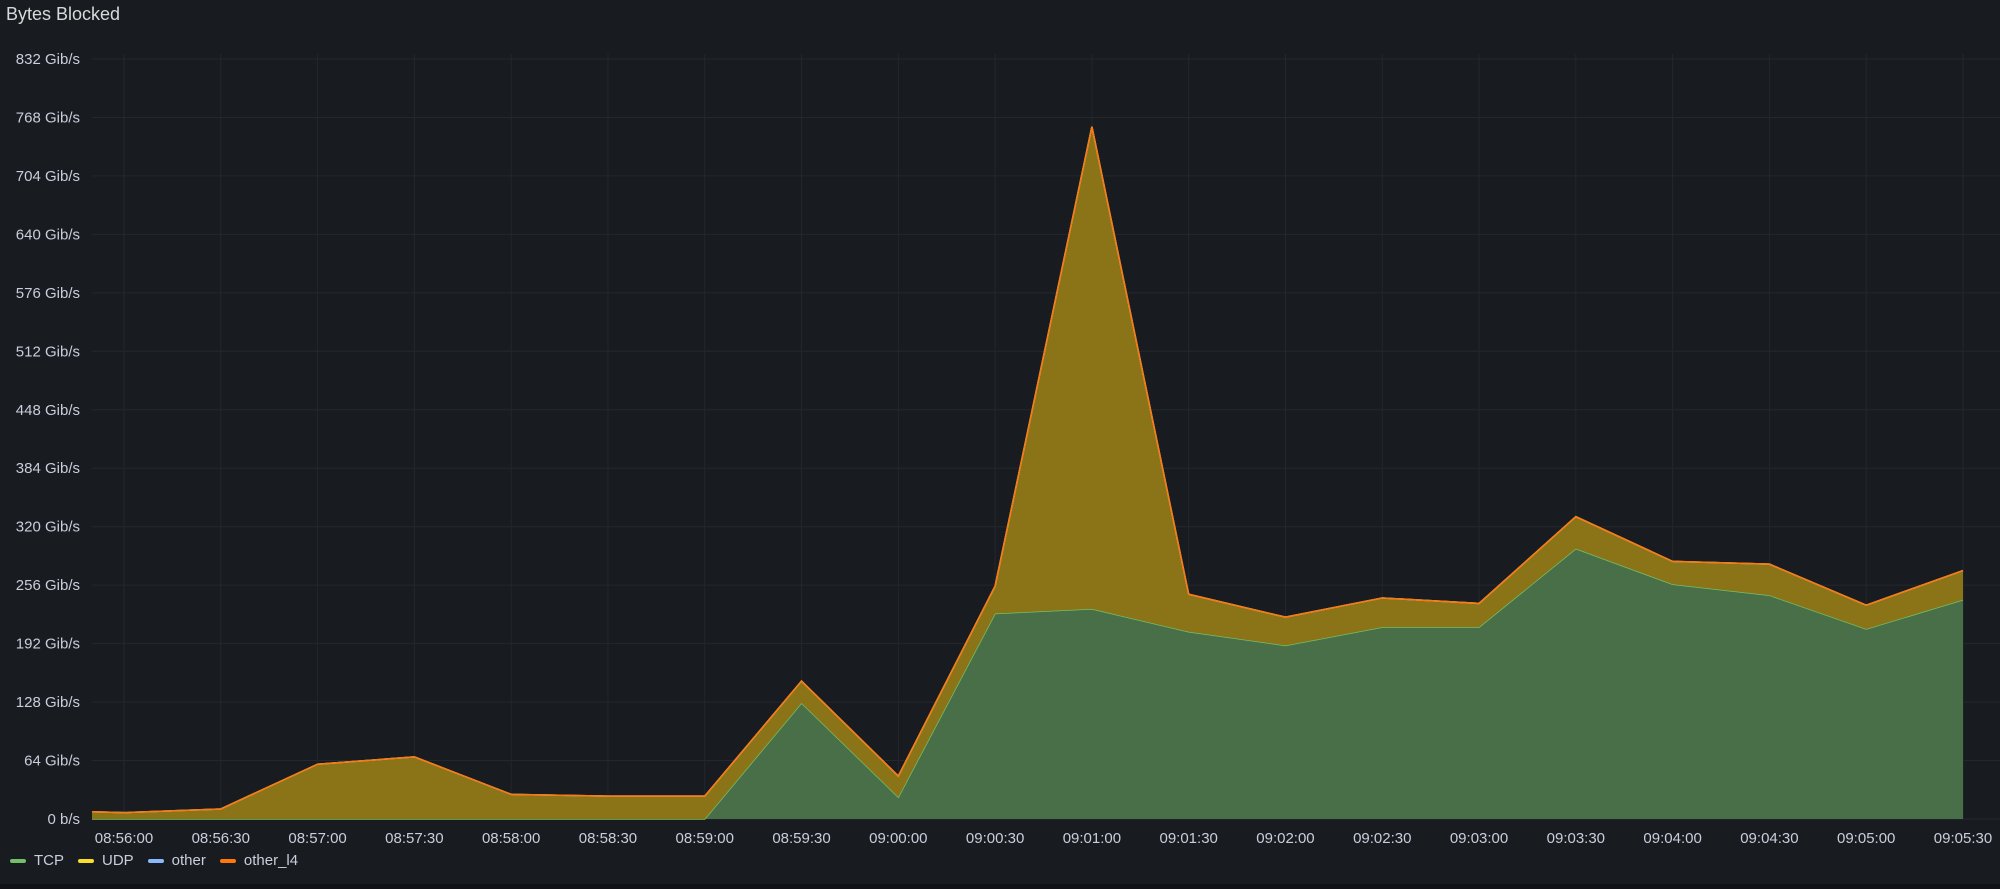 This screenshot has height=889, width=2000. I want to click on x-tick-label: 09:02:00, so click(1285, 838).